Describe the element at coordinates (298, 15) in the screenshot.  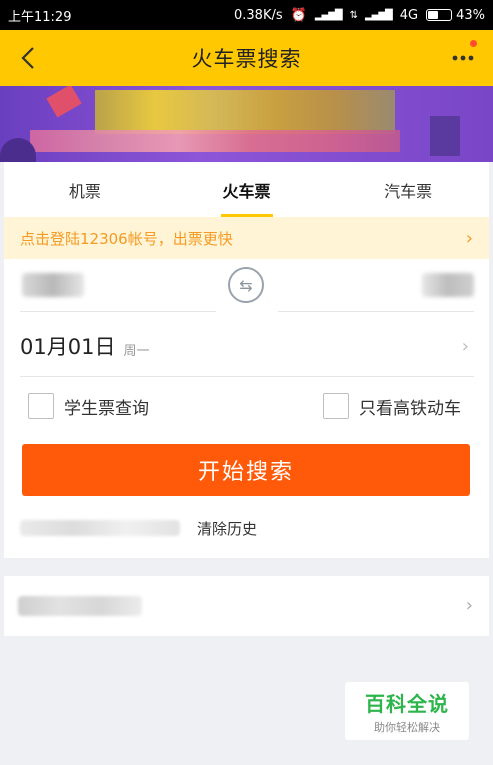
I see `alarm-icon: ⏰` at that location.